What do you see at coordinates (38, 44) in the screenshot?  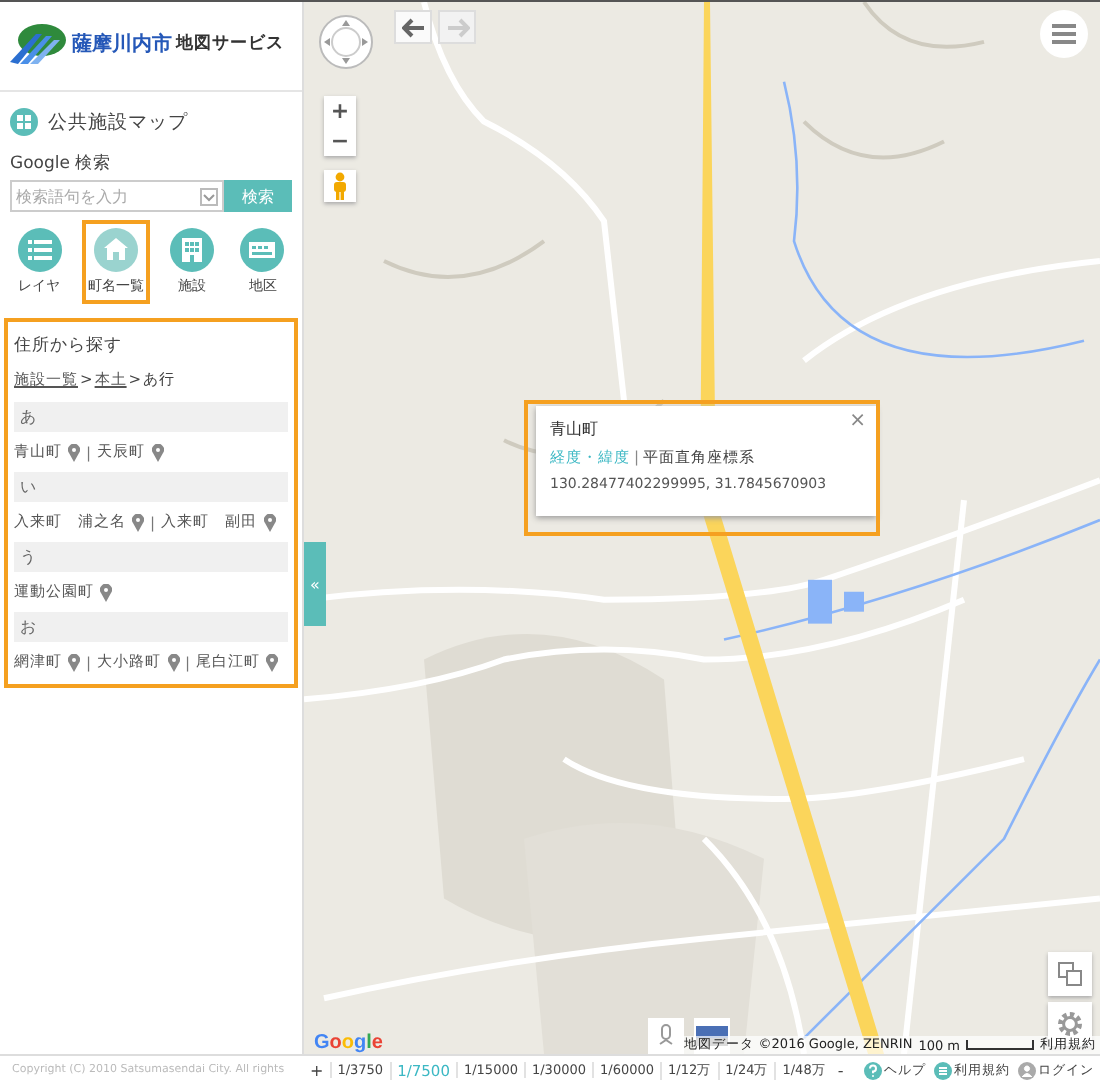 I see `city-logo-icon` at bounding box center [38, 44].